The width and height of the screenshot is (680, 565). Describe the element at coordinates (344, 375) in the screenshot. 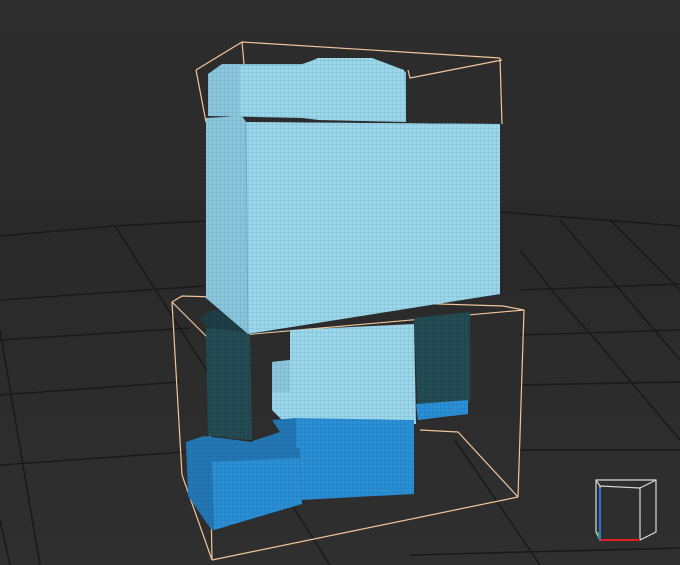

I see `torso` at that location.